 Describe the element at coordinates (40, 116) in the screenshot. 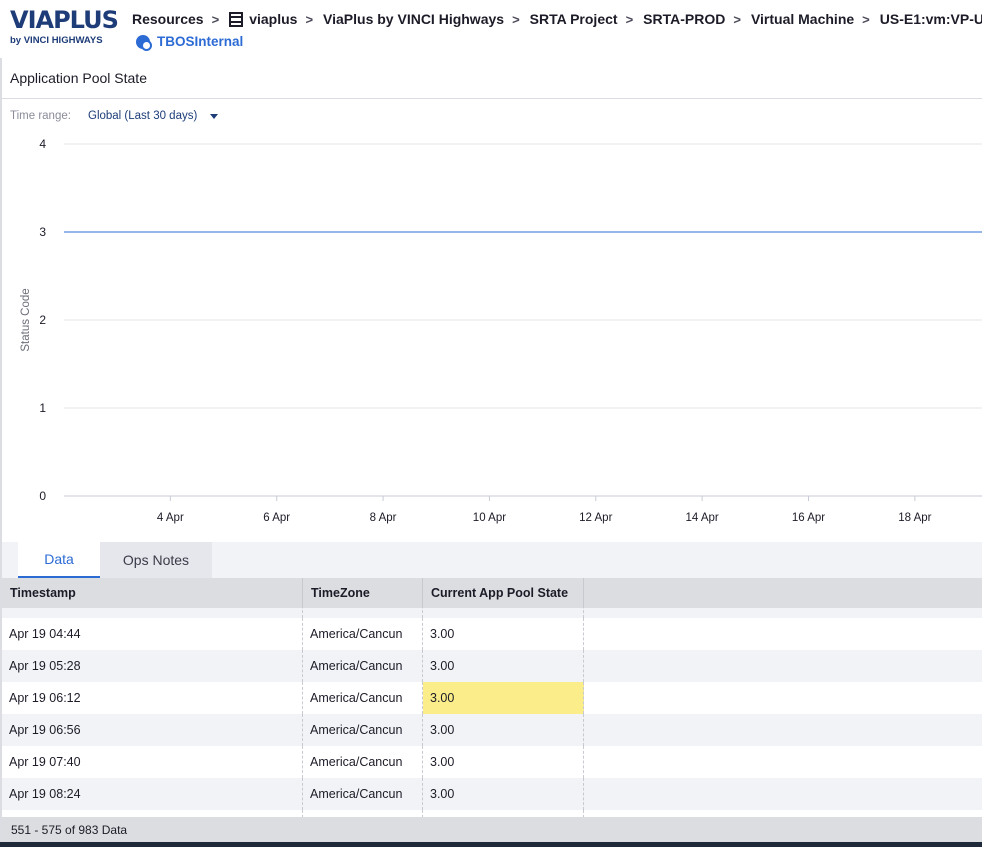

I see `time-range-label: Time range:` at that location.